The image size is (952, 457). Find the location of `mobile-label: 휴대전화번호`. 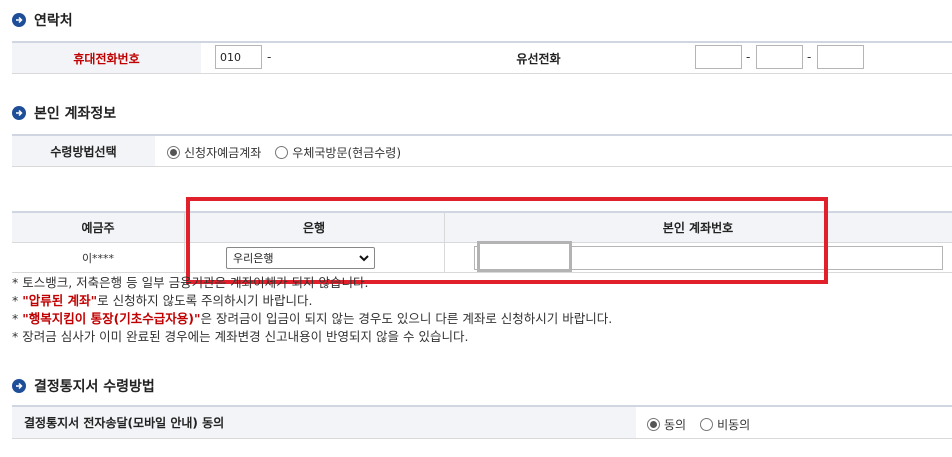

mobile-label: 휴대전화번호 is located at coordinates (106, 58).